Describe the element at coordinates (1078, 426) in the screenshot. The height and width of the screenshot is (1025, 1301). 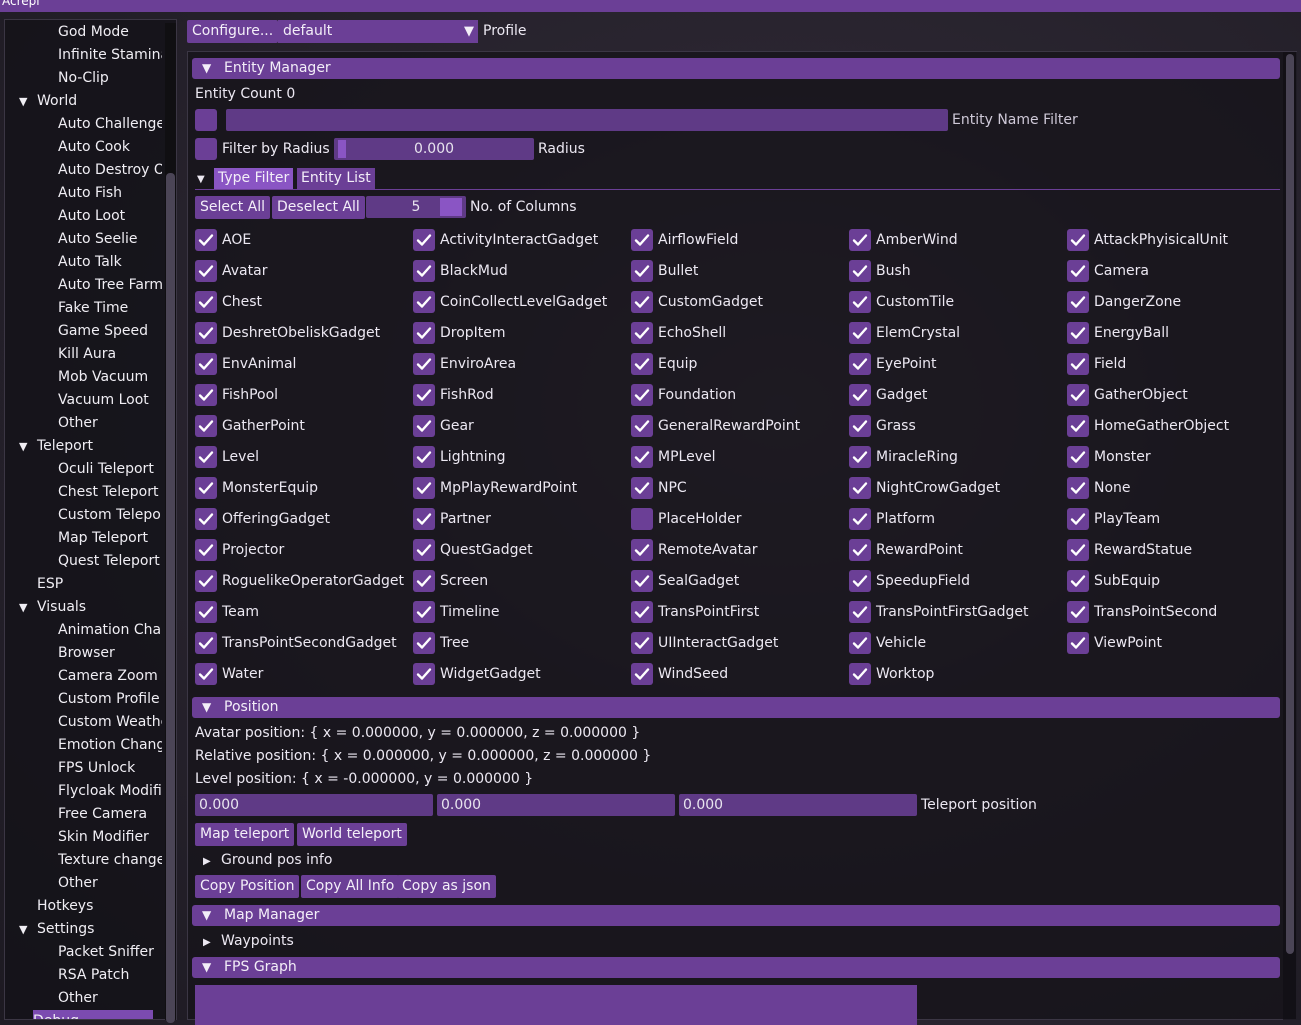
I see `type-checkbox-homegatherobject` at that location.